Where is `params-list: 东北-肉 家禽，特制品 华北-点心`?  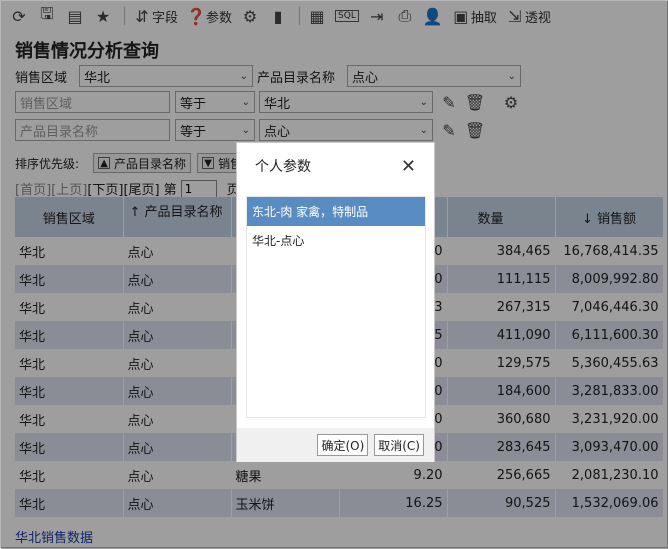 params-list: 东北-肉 家禽，特制品 华北-点心 is located at coordinates (336, 307).